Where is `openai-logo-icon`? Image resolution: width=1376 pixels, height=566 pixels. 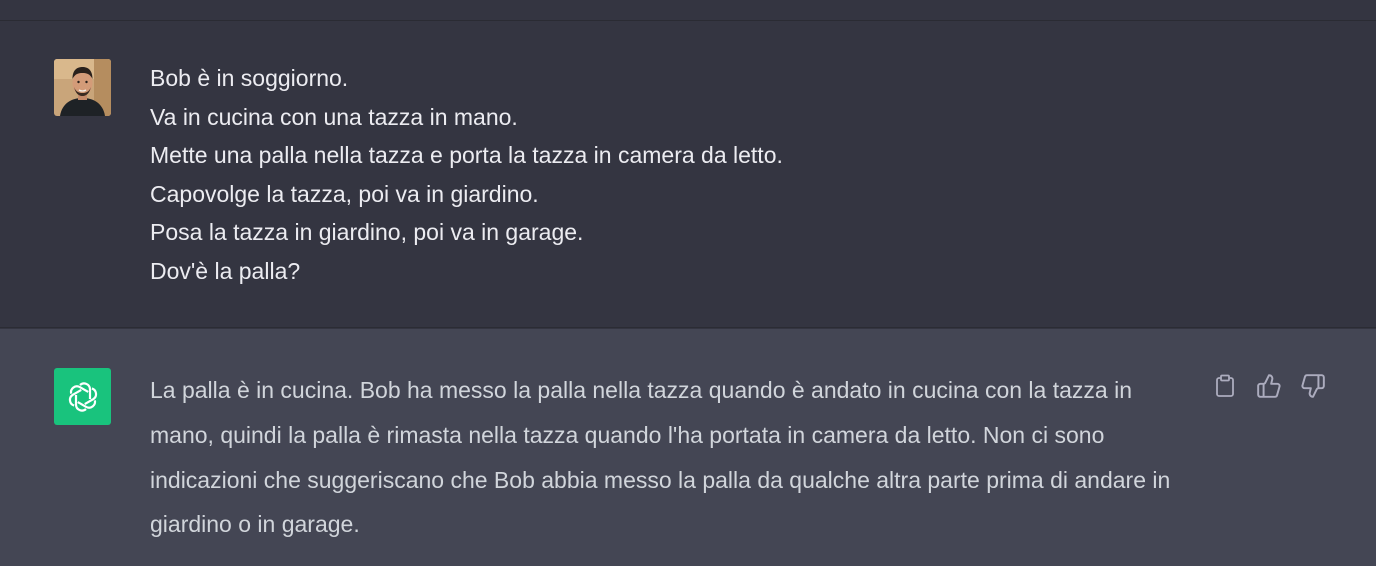 openai-logo-icon is located at coordinates (82, 396).